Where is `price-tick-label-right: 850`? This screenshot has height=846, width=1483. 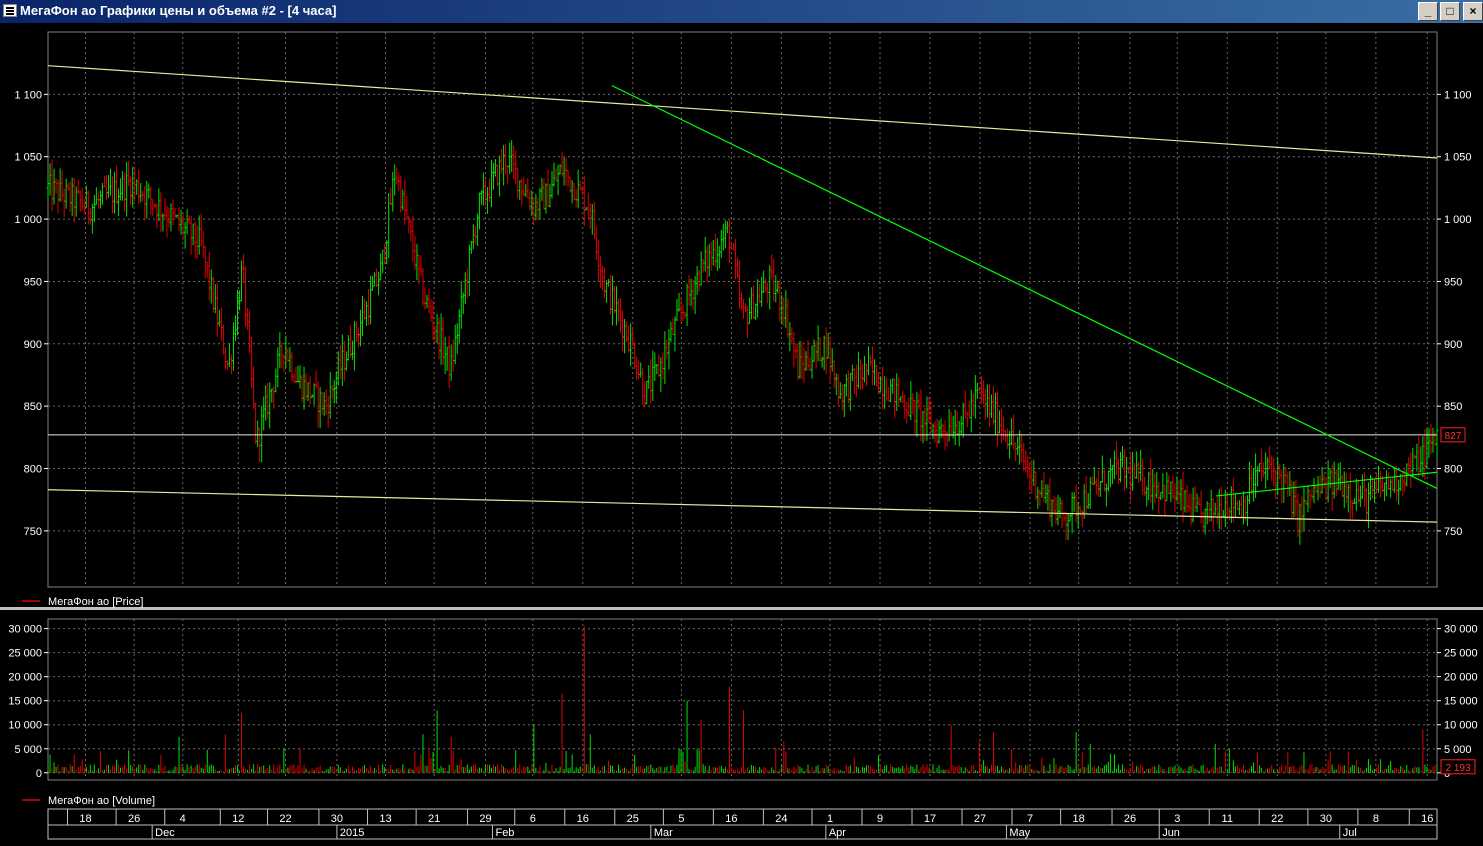
price-tick-label-right: 850 is located at coordinates (1453, 407).